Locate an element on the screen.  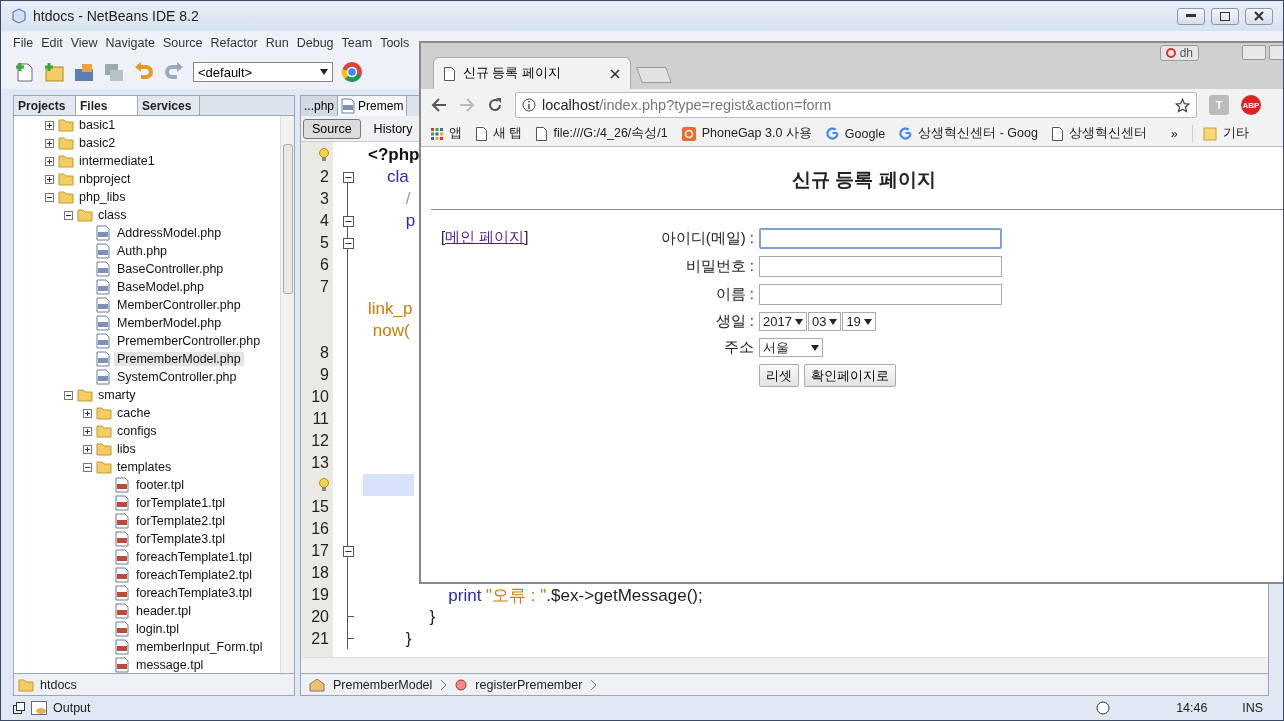
tree-item: memberInput_Form.tpl is located at coordinates (199, 647).